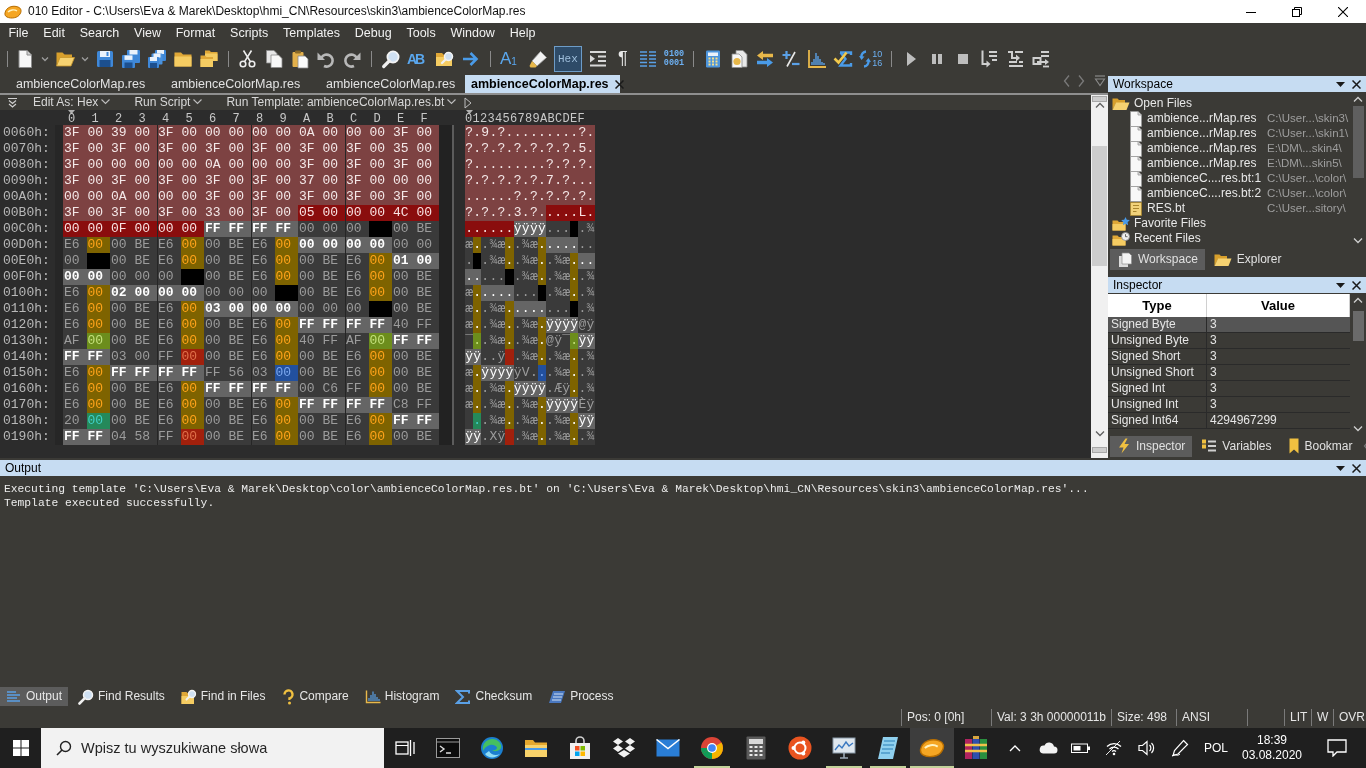 Image resolution: width=1366 pixels, height=768 pixels. I want to click on folder-label: Open Files, so click(1163, 103).